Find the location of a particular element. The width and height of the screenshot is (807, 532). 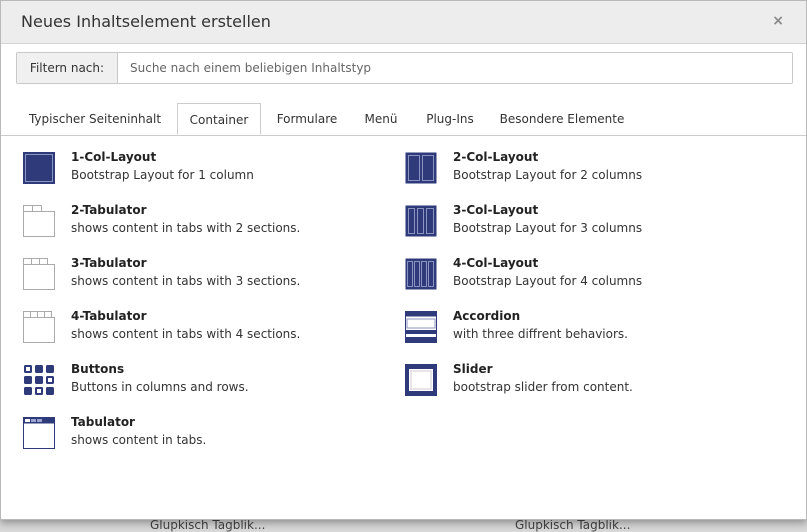

element-slider: Slider bootstrap slider from content. is located at coordinates (555, 380).